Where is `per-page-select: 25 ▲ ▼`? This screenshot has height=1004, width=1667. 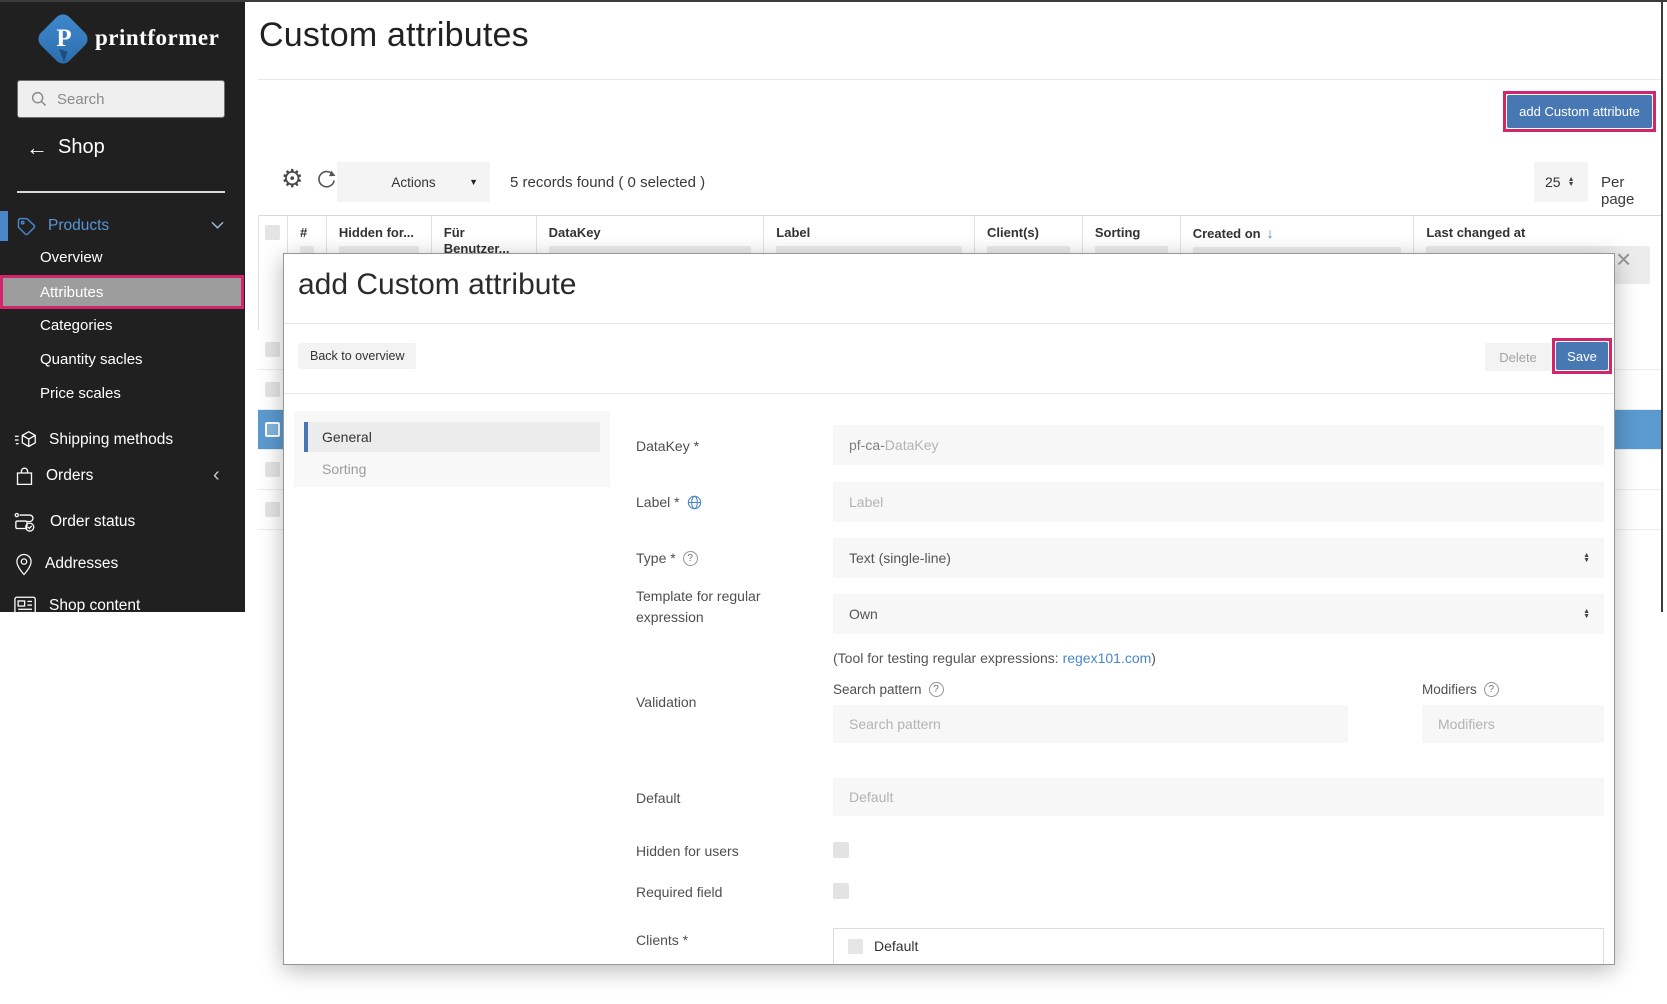 per-page-select: 25 ▲ ▼ is located at coordinates (1561, 182).